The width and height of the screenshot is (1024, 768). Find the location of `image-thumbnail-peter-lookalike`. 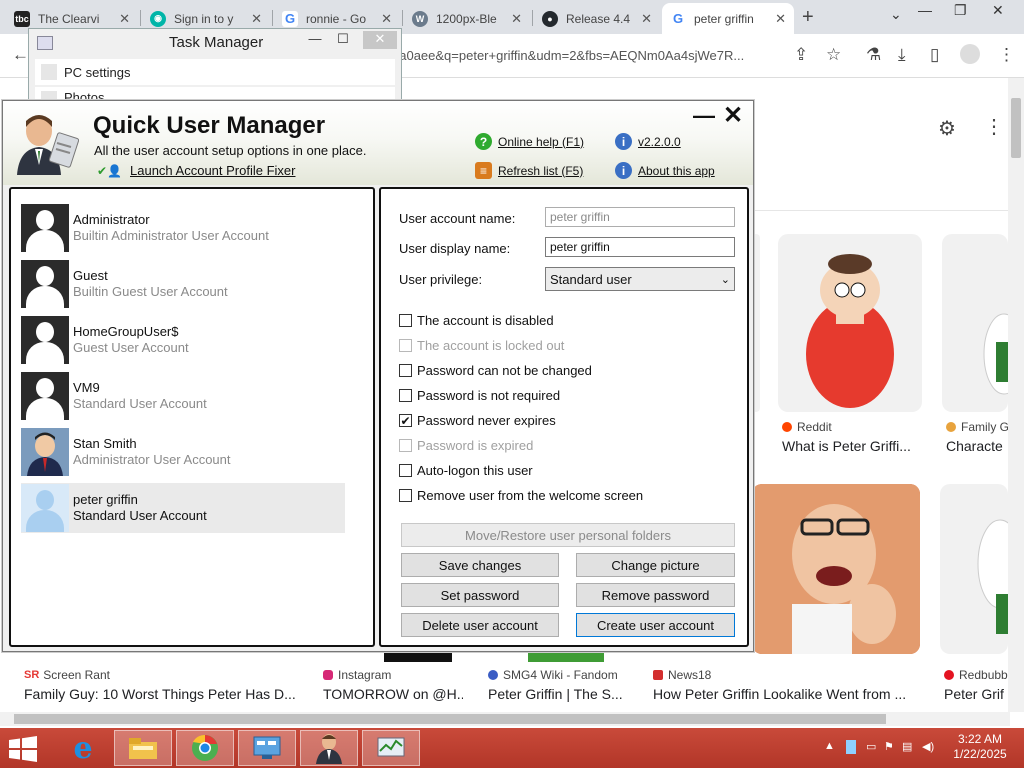

image-thumbnail-peter-lookalike is located at coordinates (836, 569).